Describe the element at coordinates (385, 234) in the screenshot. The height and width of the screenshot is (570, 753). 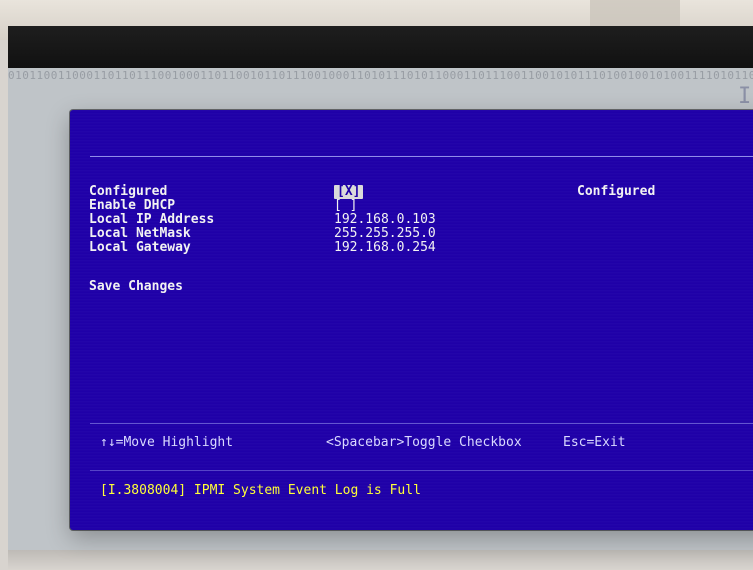
I see `local-netmask-field: 255.255.255.0` at that location.